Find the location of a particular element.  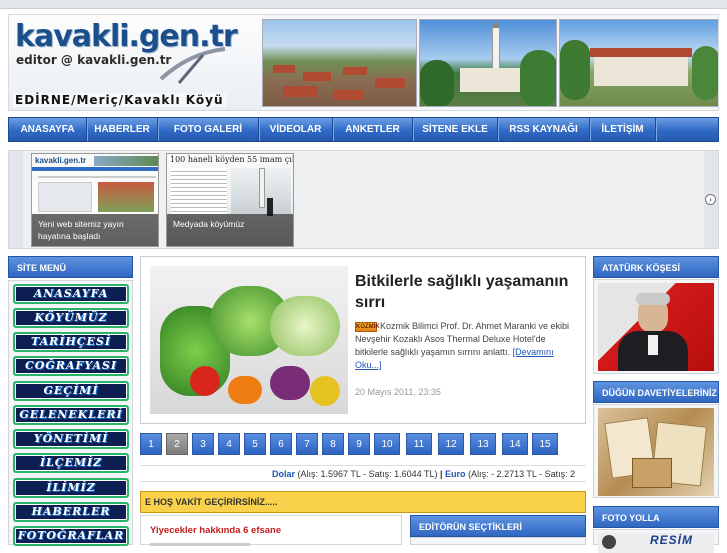

slider-left-edge is located at coordinates (16, 199).